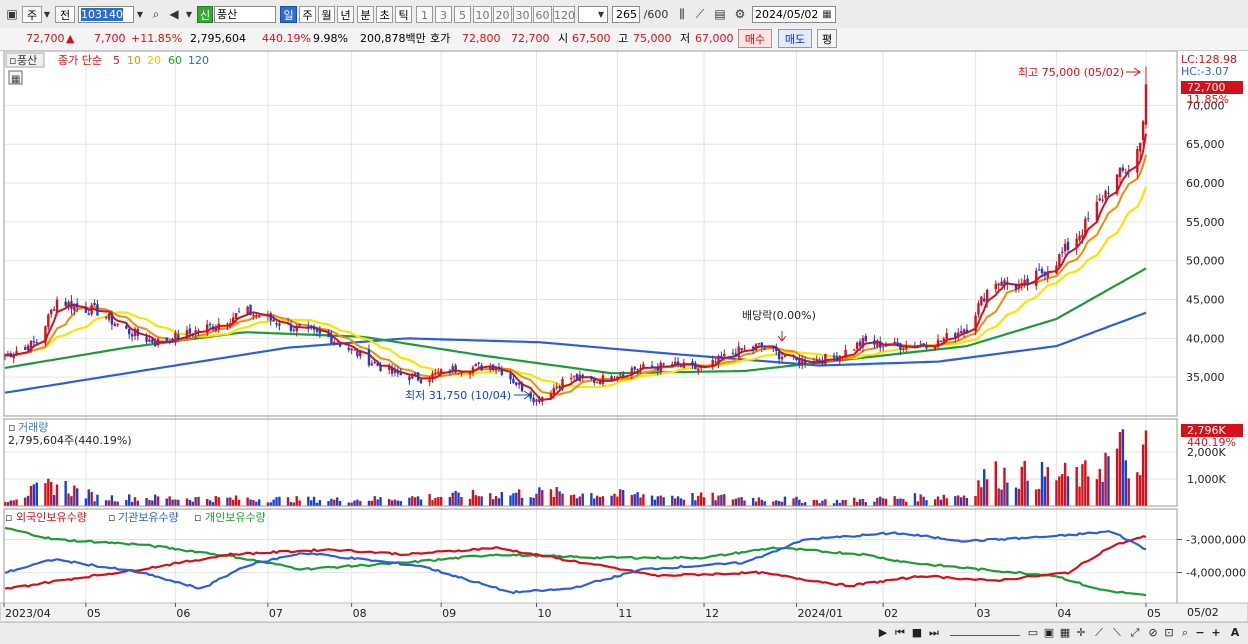  What do you see at coordinates (245, 14) in the screenshot?
I see `stock-name-field: 풍산` at bounding box center [245, 14].